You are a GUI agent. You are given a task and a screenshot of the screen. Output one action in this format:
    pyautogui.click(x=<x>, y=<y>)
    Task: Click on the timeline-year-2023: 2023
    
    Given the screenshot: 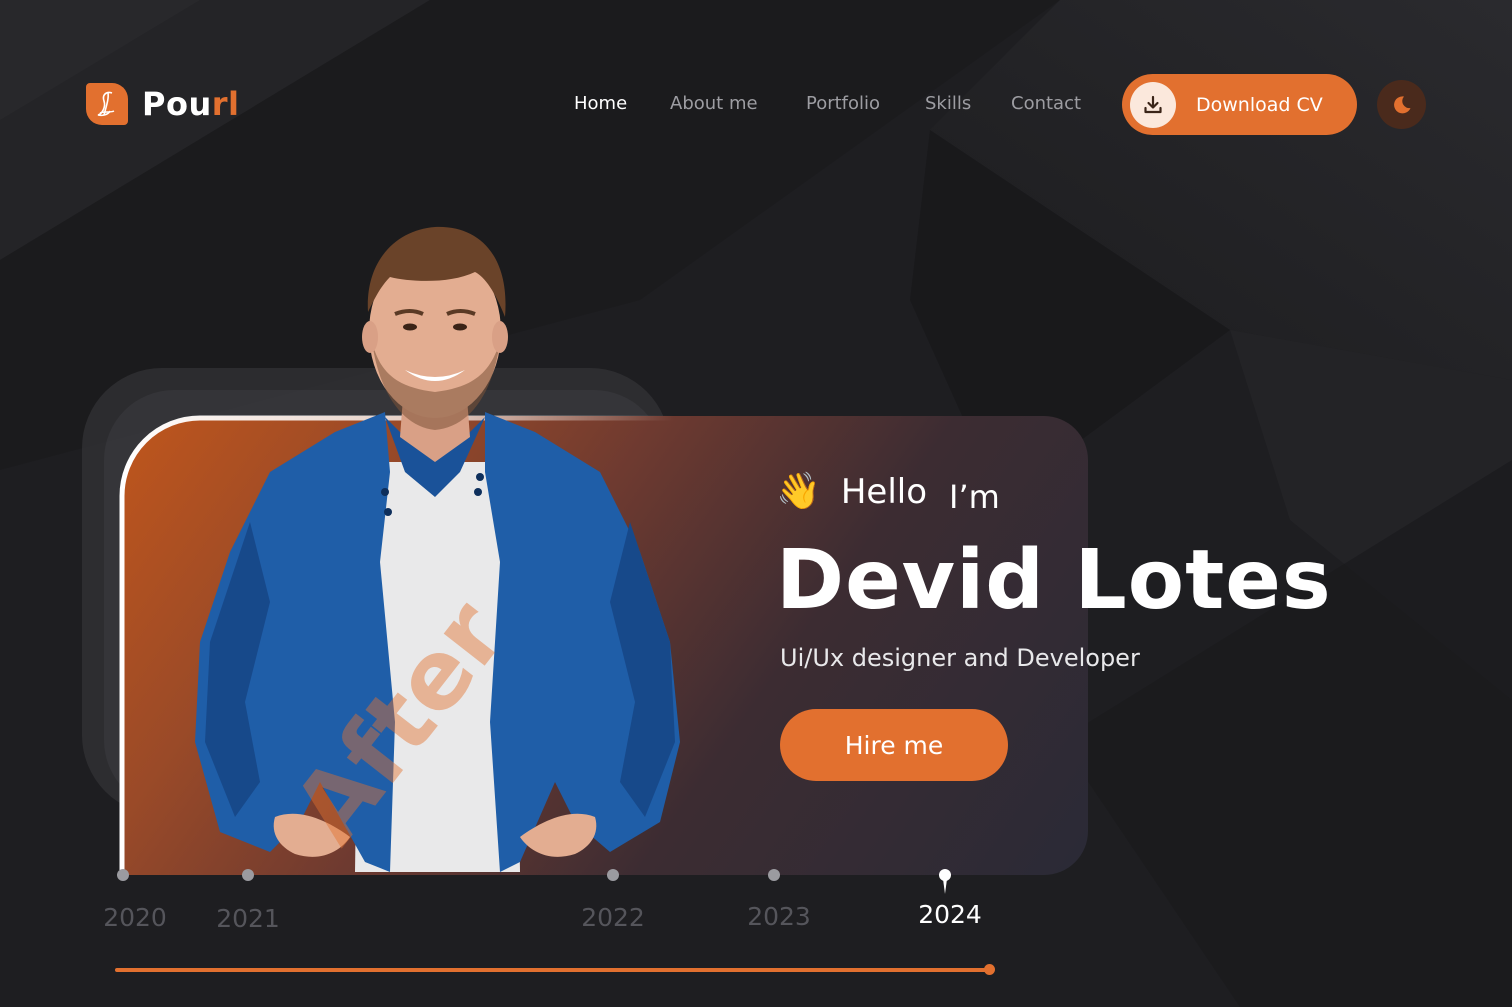 What is the action you would take?
    pyautogui.click(x=779, y=916)
    